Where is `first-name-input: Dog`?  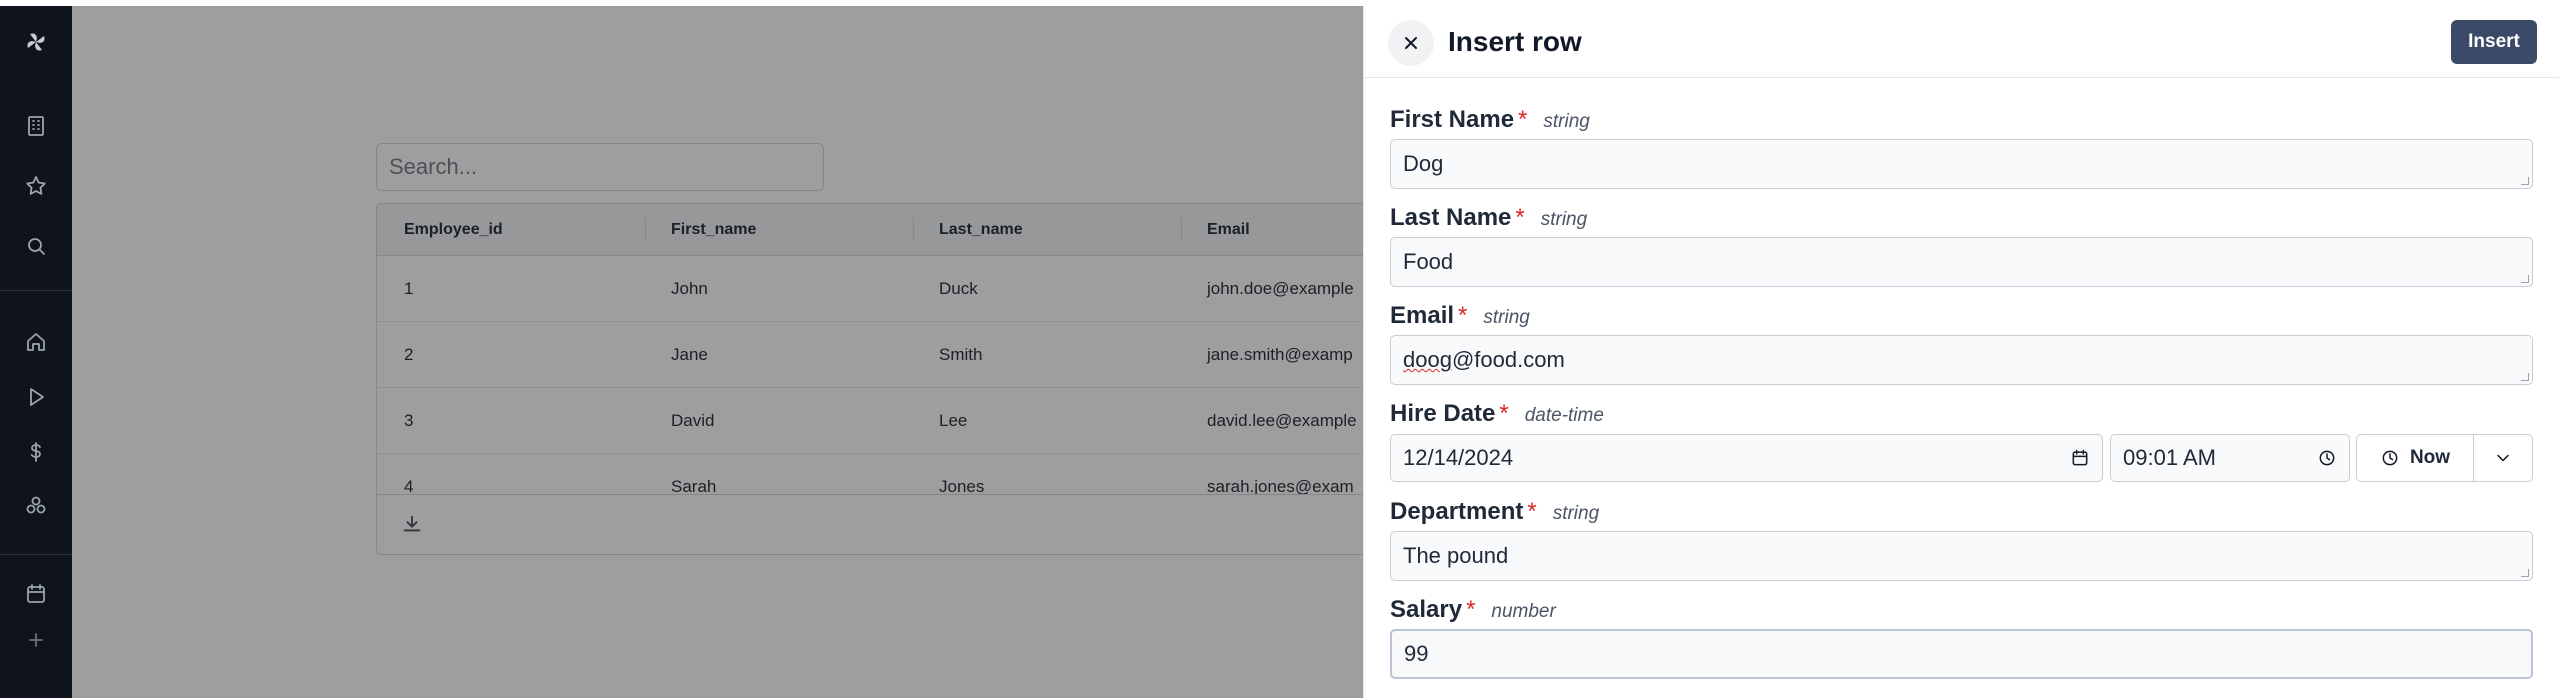
first-name-input: Dog is located at coordinates (1961, 164).